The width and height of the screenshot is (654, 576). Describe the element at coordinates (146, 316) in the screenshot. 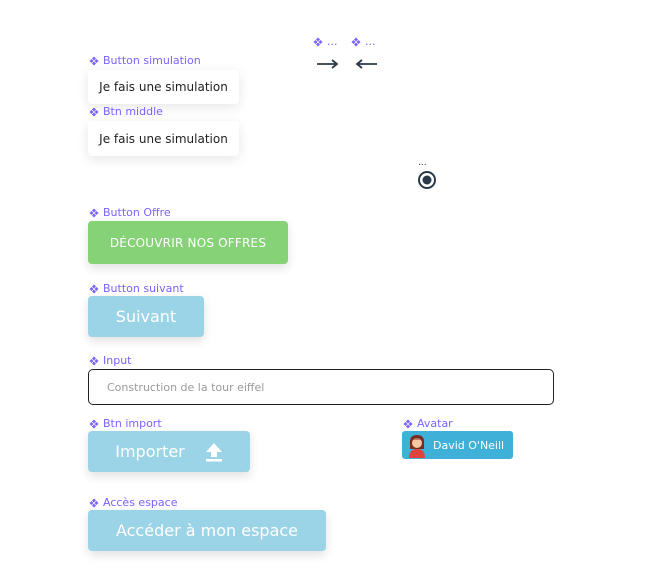

I see `next-button: Suivant` at that location.